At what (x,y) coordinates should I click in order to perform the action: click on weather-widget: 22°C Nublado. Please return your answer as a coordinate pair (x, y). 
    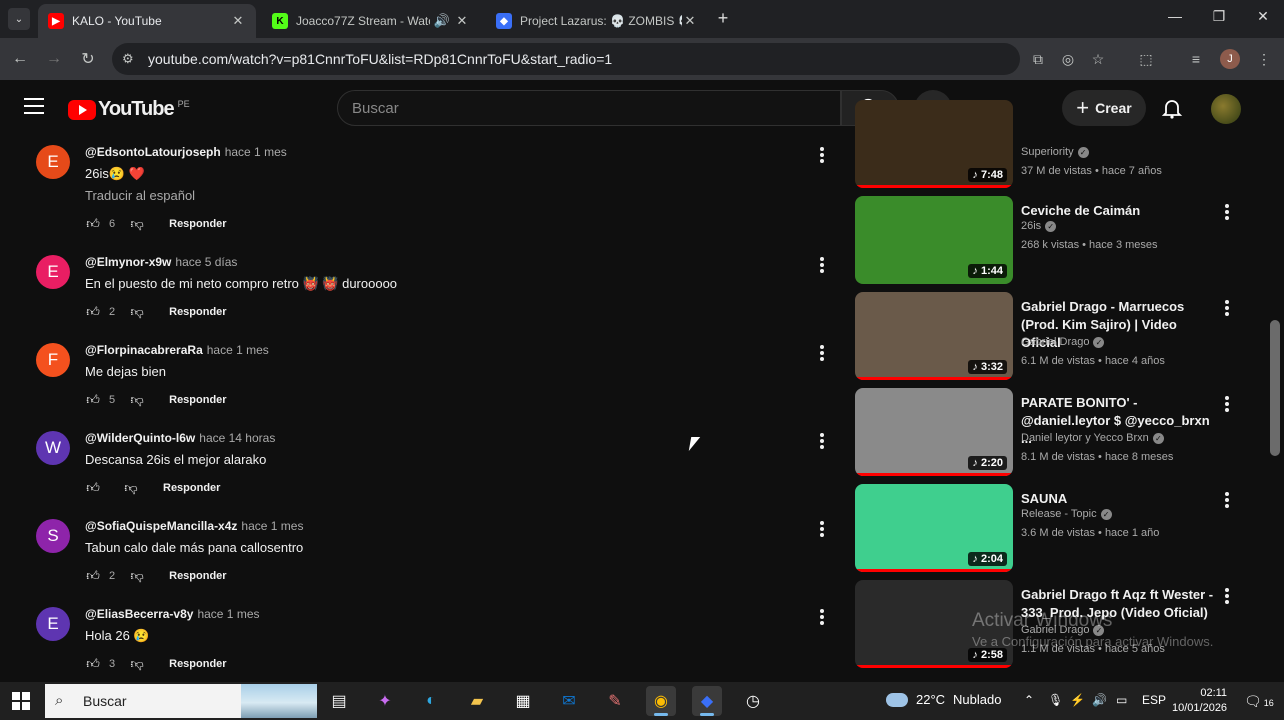
    Looking at the image, I should click on (943, 699).